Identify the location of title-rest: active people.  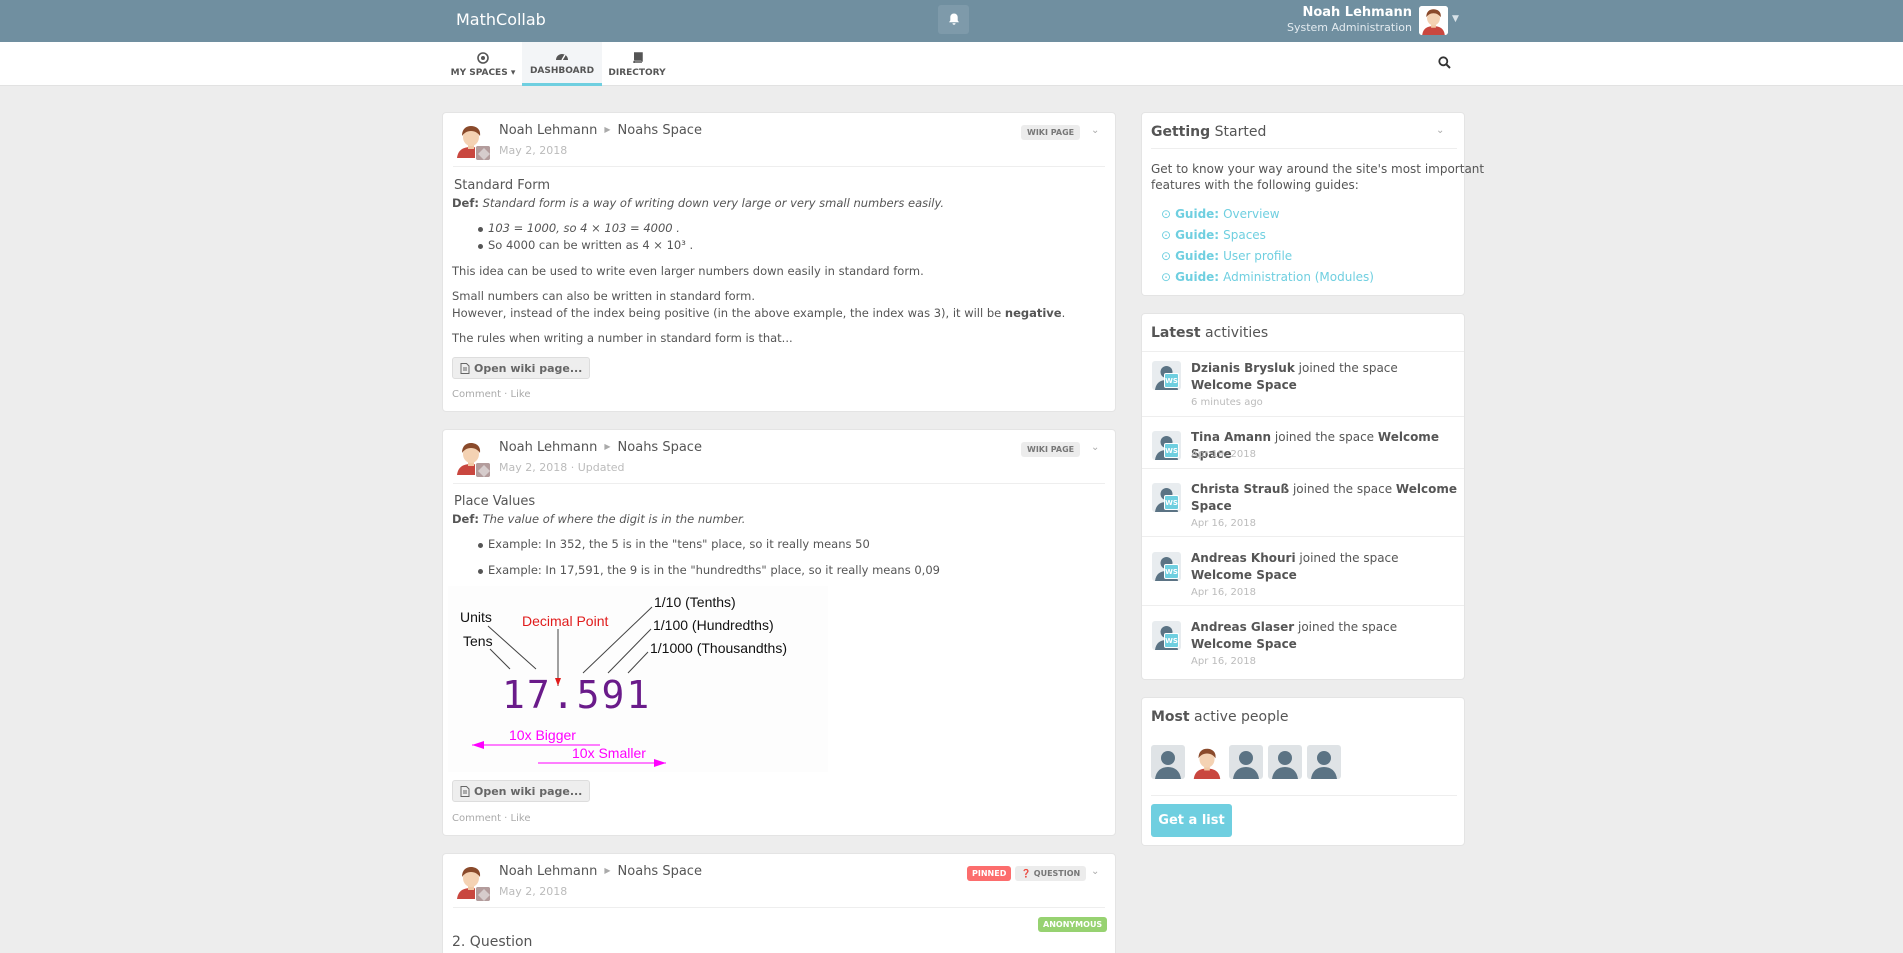
(1241, 717).